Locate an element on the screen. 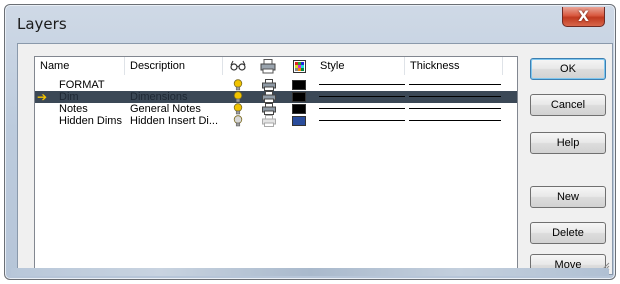  current-layer-arrow-icon: ➔ is located at coordinates (42, 97).